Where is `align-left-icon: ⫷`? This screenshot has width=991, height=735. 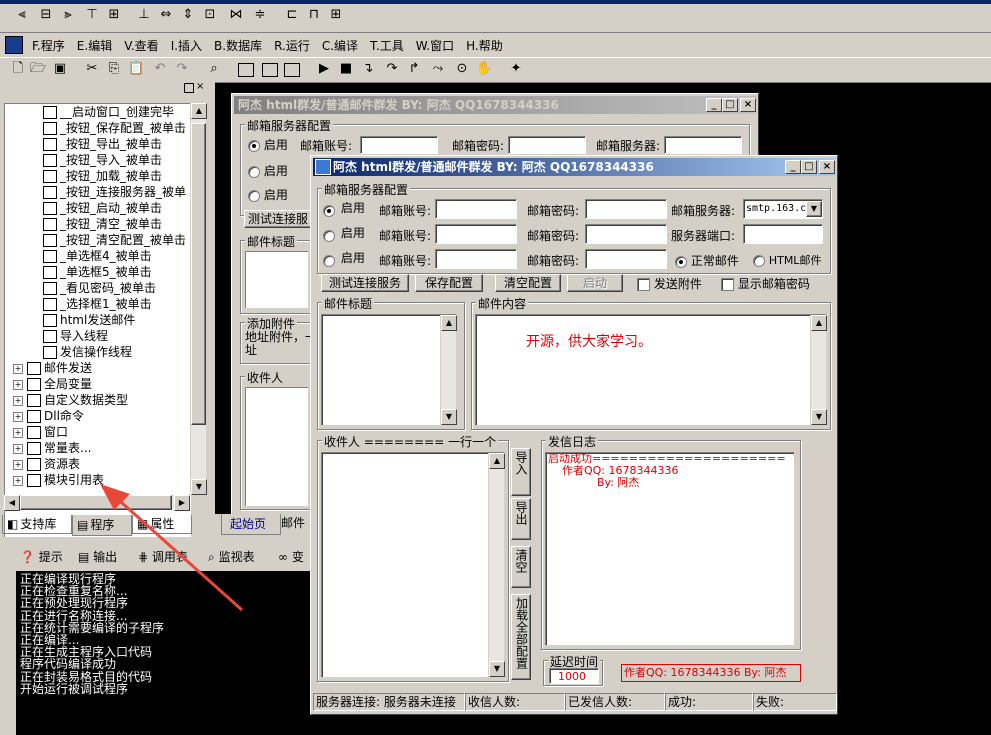 align-left-icon: ⫷ is located at coordinates (22, 15).